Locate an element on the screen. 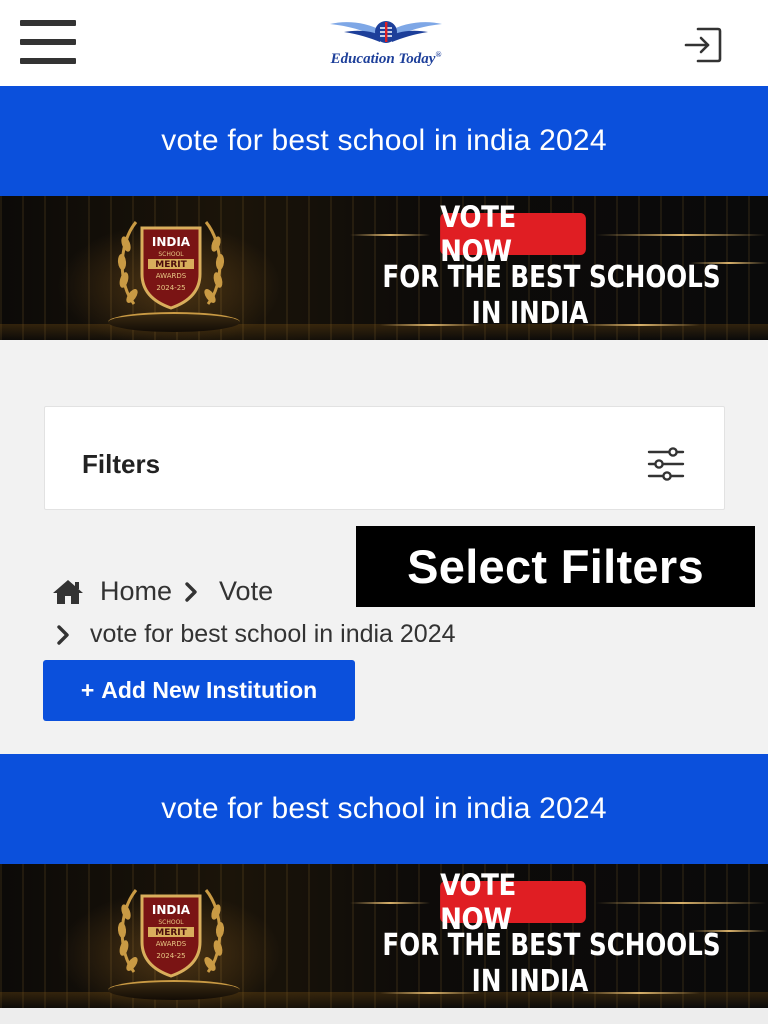  add-new-institution-label: Add New Institution is located at coordinates (209, 690).